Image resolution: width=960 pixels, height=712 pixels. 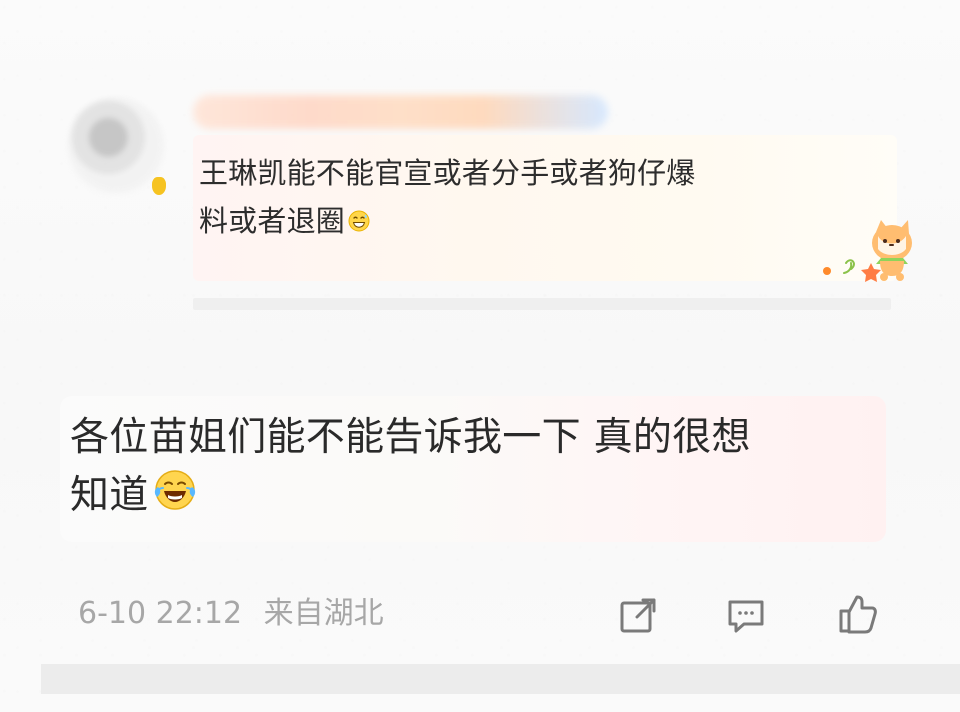 What do you see at coordinates (746, 616) in the screenshot?
I see `comment-icon` at bounding box center [746, 616].